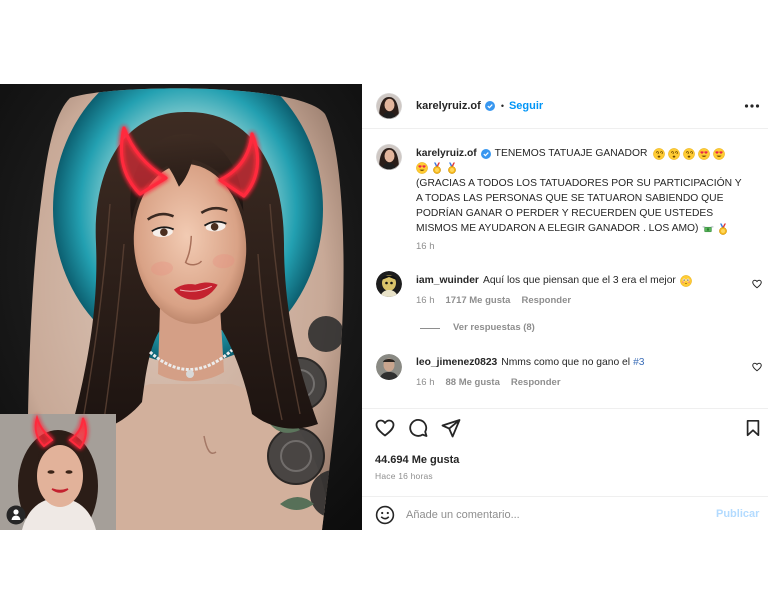 The height and width of the screenshot is (614, 768). I want to click on view-replies-button: Ver respuestas (8), so click(494, 327).